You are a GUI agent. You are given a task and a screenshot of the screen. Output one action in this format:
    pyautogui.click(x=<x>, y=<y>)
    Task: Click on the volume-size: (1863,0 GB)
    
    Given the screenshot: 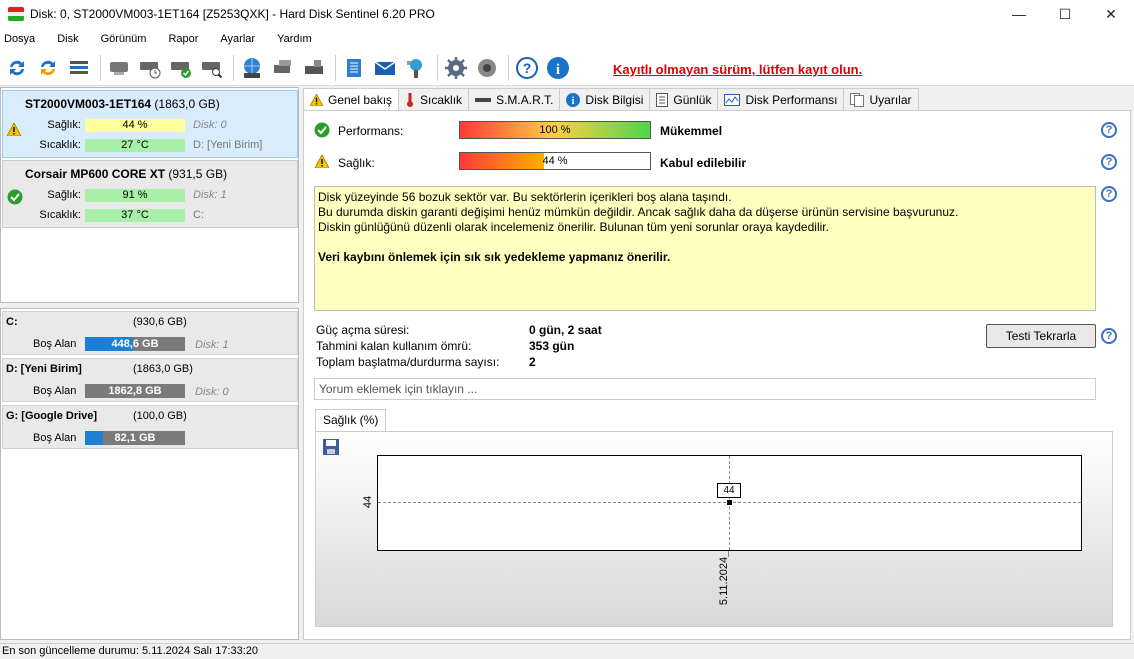 What is the action you would take?
    pyautogui.click(x=163, y=369)
    